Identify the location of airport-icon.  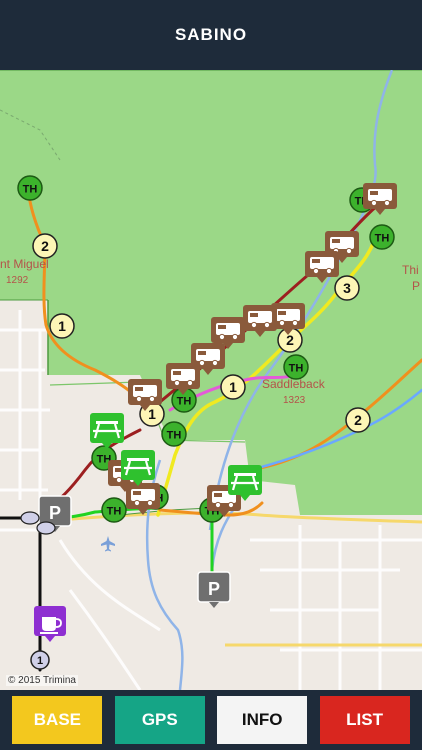
(108, 544).